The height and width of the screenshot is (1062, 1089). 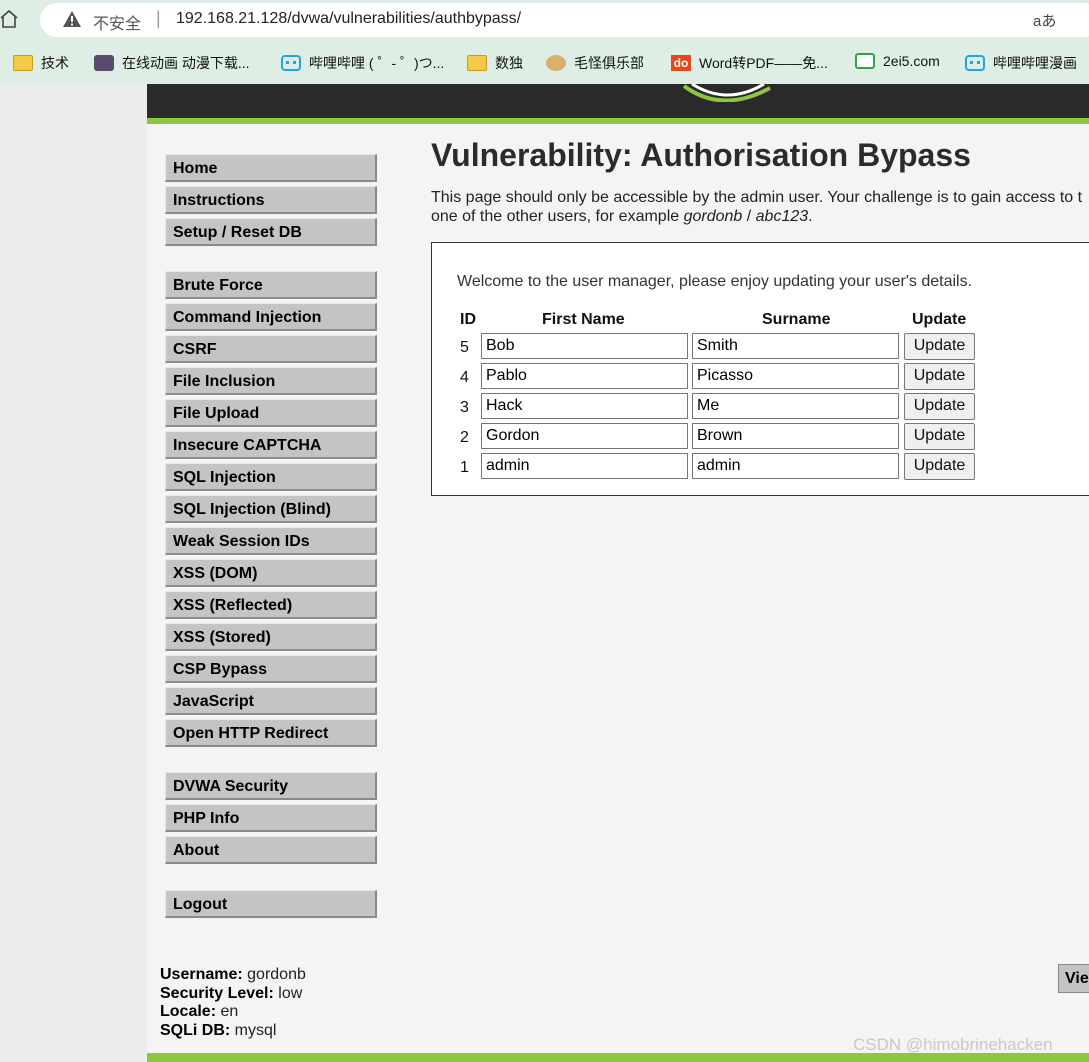 I want to click on menu-sql-injection: SQL Injection, so click(x=271, y=477).